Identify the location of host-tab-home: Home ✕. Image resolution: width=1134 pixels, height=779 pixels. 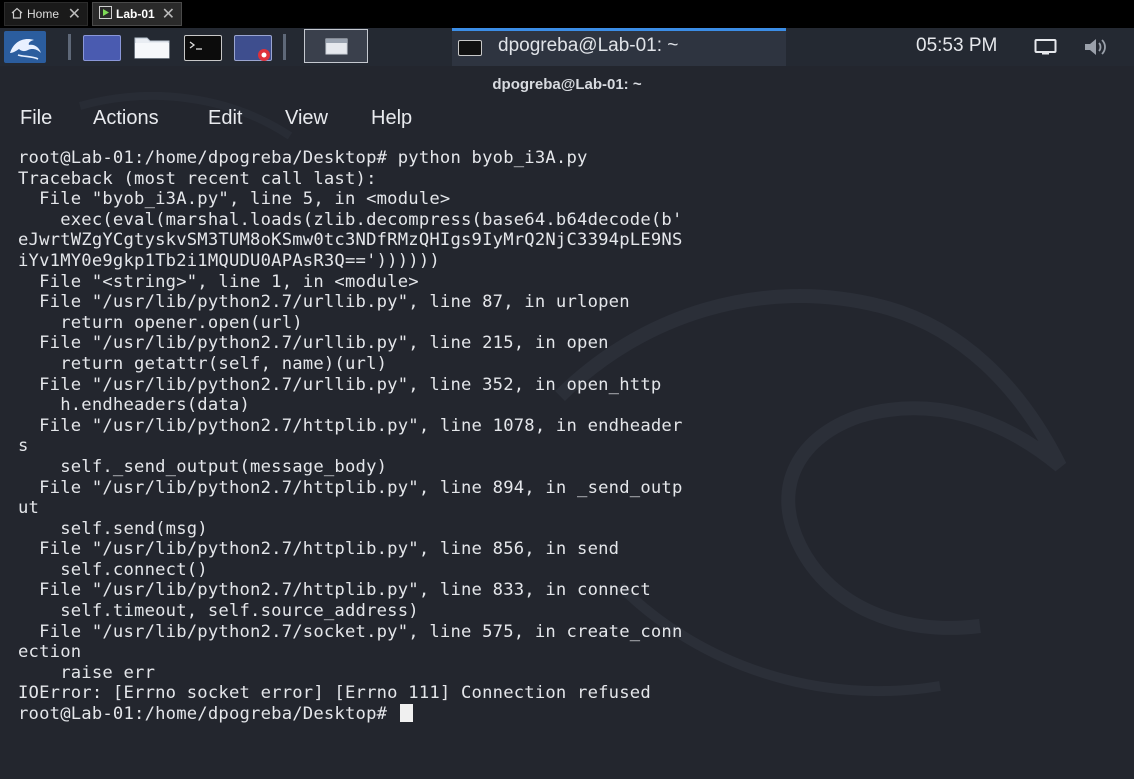
(46, 14).